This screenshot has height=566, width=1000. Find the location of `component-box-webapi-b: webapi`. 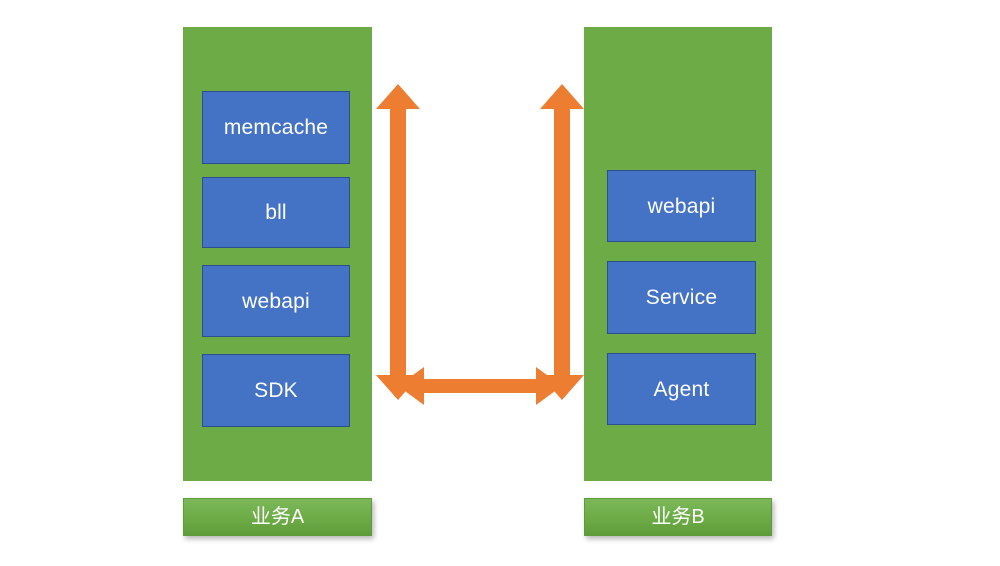

component-box-webapi-b: webapi is located at coordinates (681, 206).